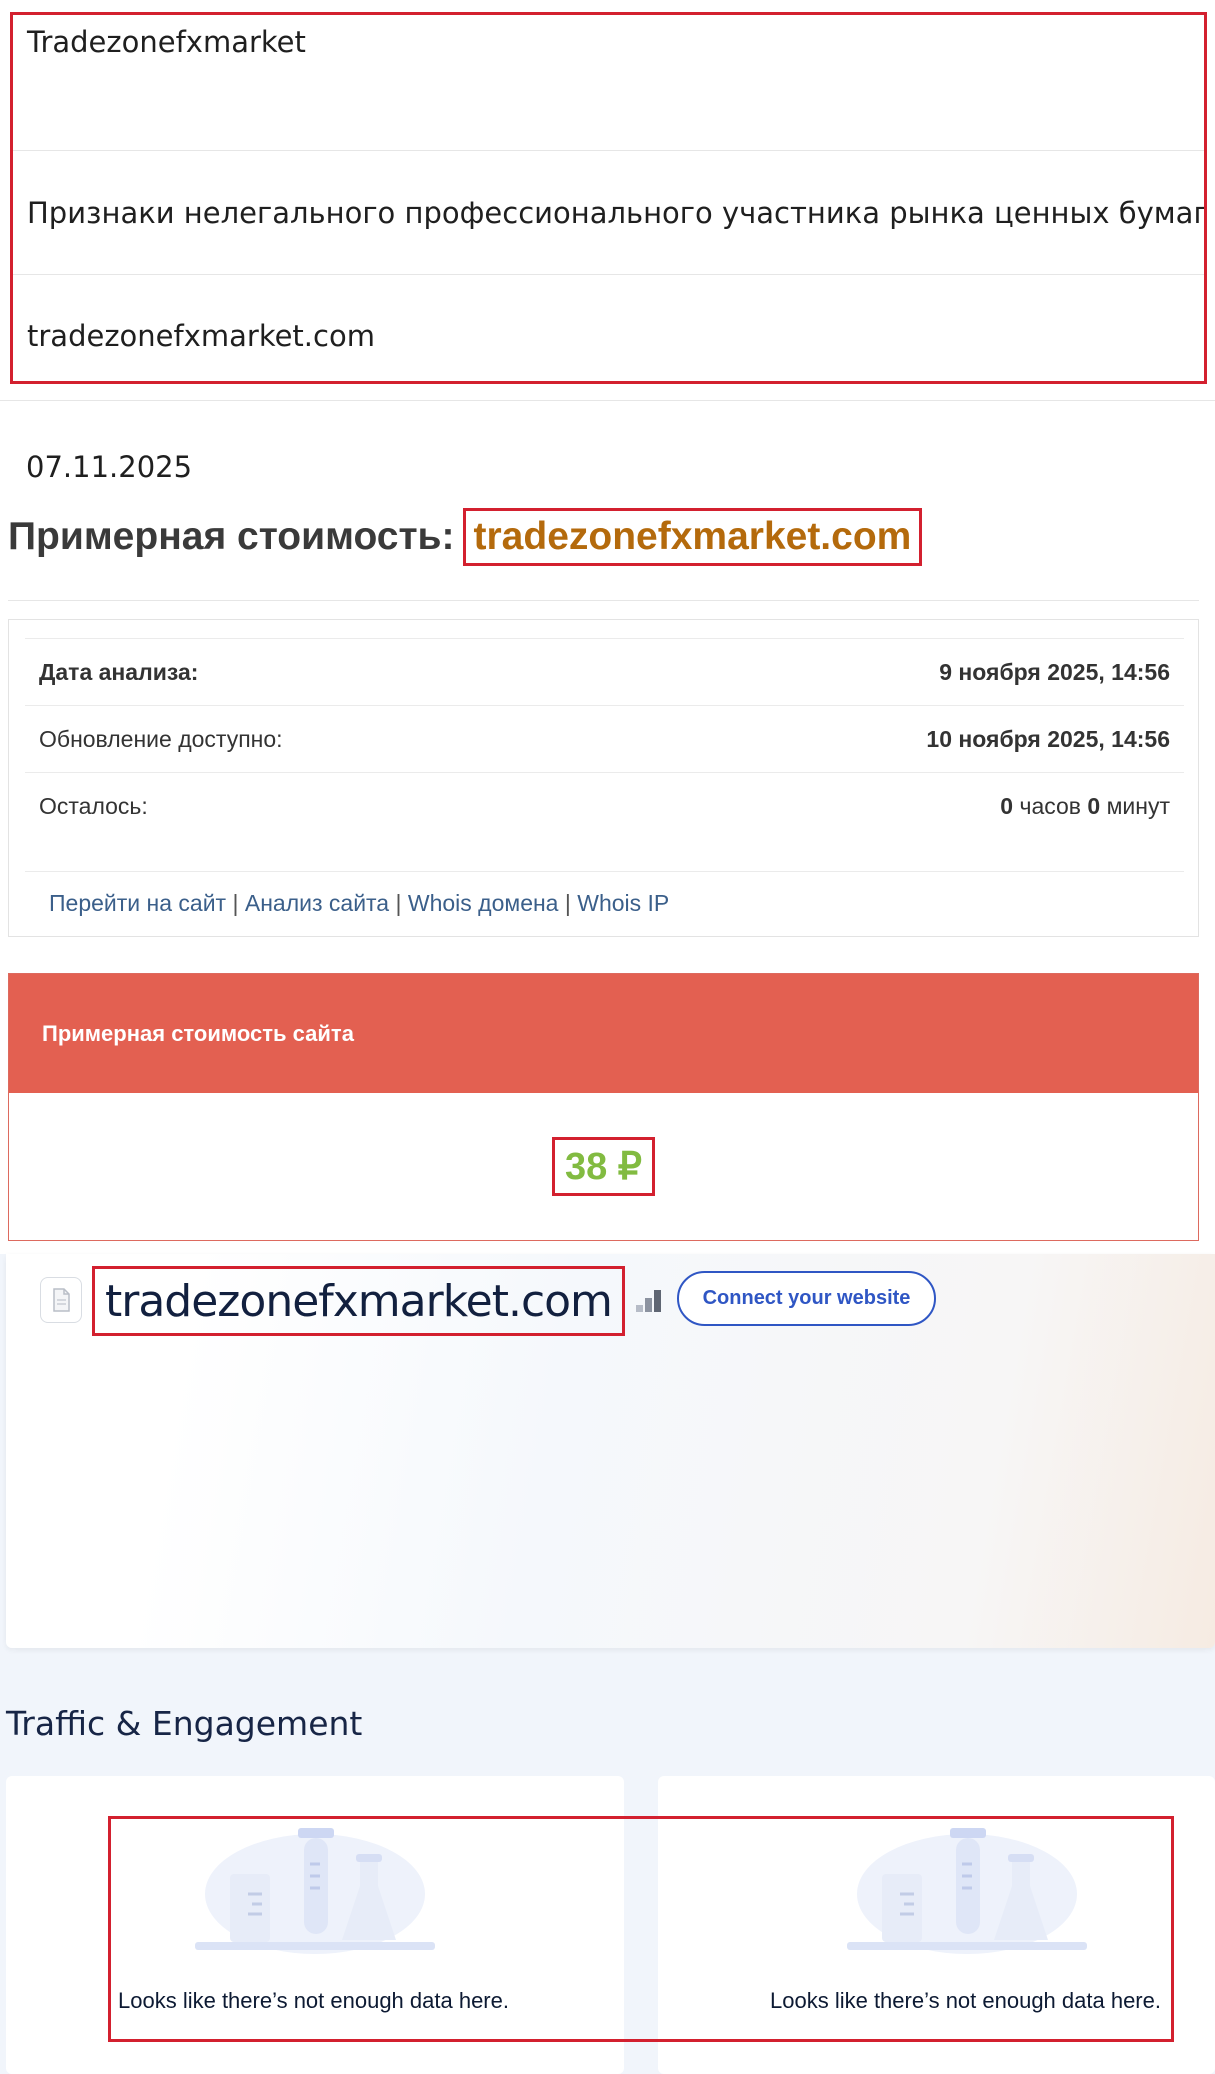  I want to click on empty-state-message-left: Looks like there’s not enough data here., so click(313, 2000).